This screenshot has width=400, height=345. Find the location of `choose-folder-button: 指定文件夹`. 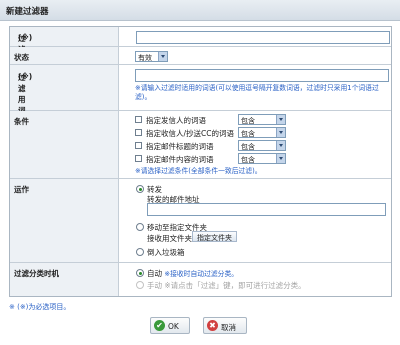

choose-folder-button: 指定文件夹 is located at coordinates (214, 236).